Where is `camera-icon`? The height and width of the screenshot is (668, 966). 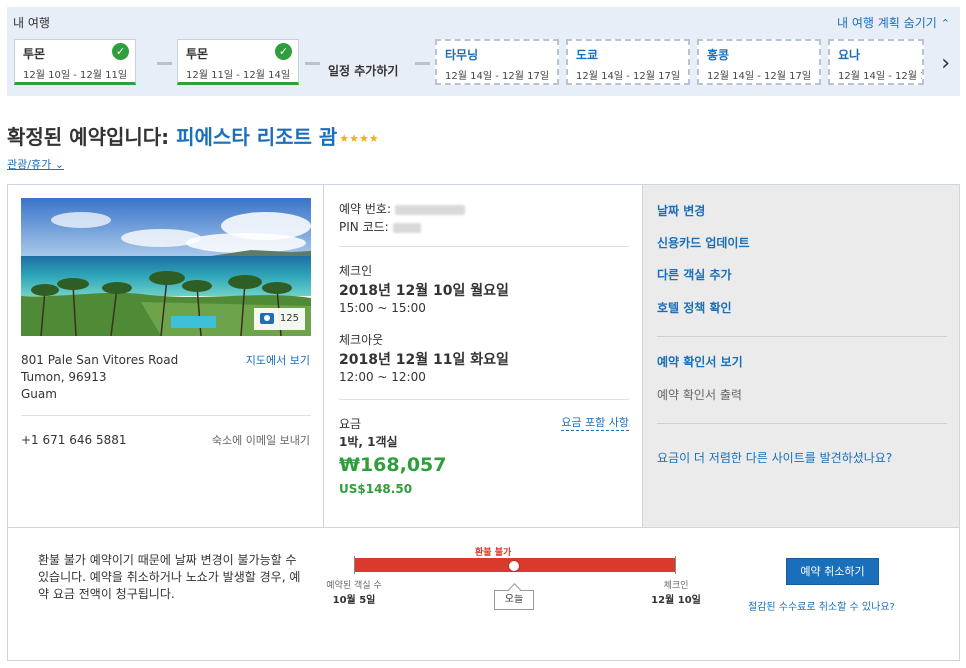 camera-icon is located at coordinates (266, 318).